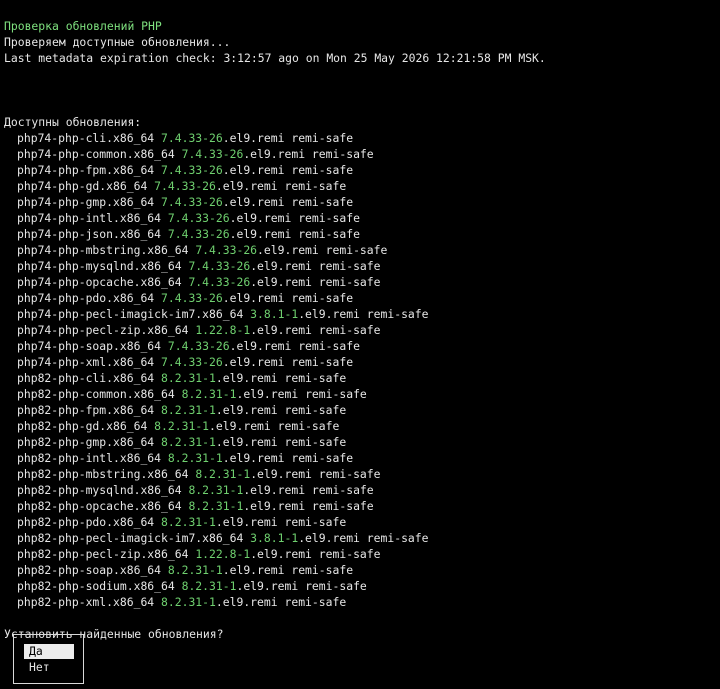 The height and width of the screenshot is (689, 720). What do you see at coordinates (86, 522) in the screenshot?
I see `package-name: php82-php-pdo.x86_64` at bounding box center [86, 522].